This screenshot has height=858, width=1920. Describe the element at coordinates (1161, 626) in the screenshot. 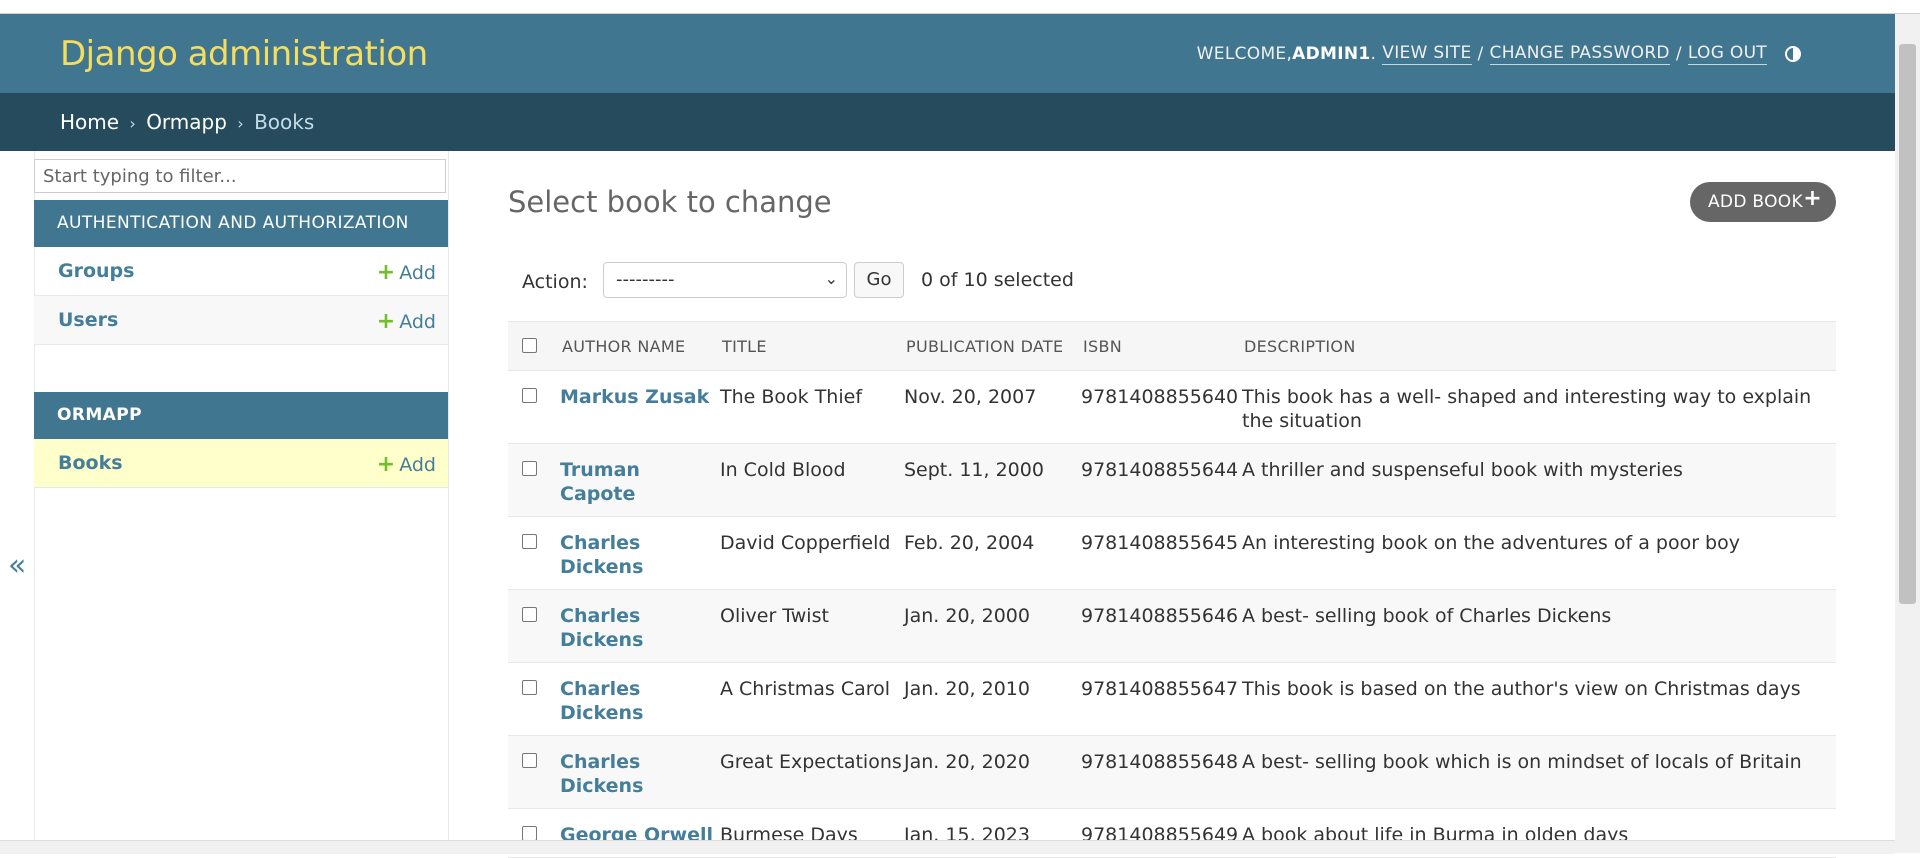

I see `isbn-cell: 9781408855646` at that location.